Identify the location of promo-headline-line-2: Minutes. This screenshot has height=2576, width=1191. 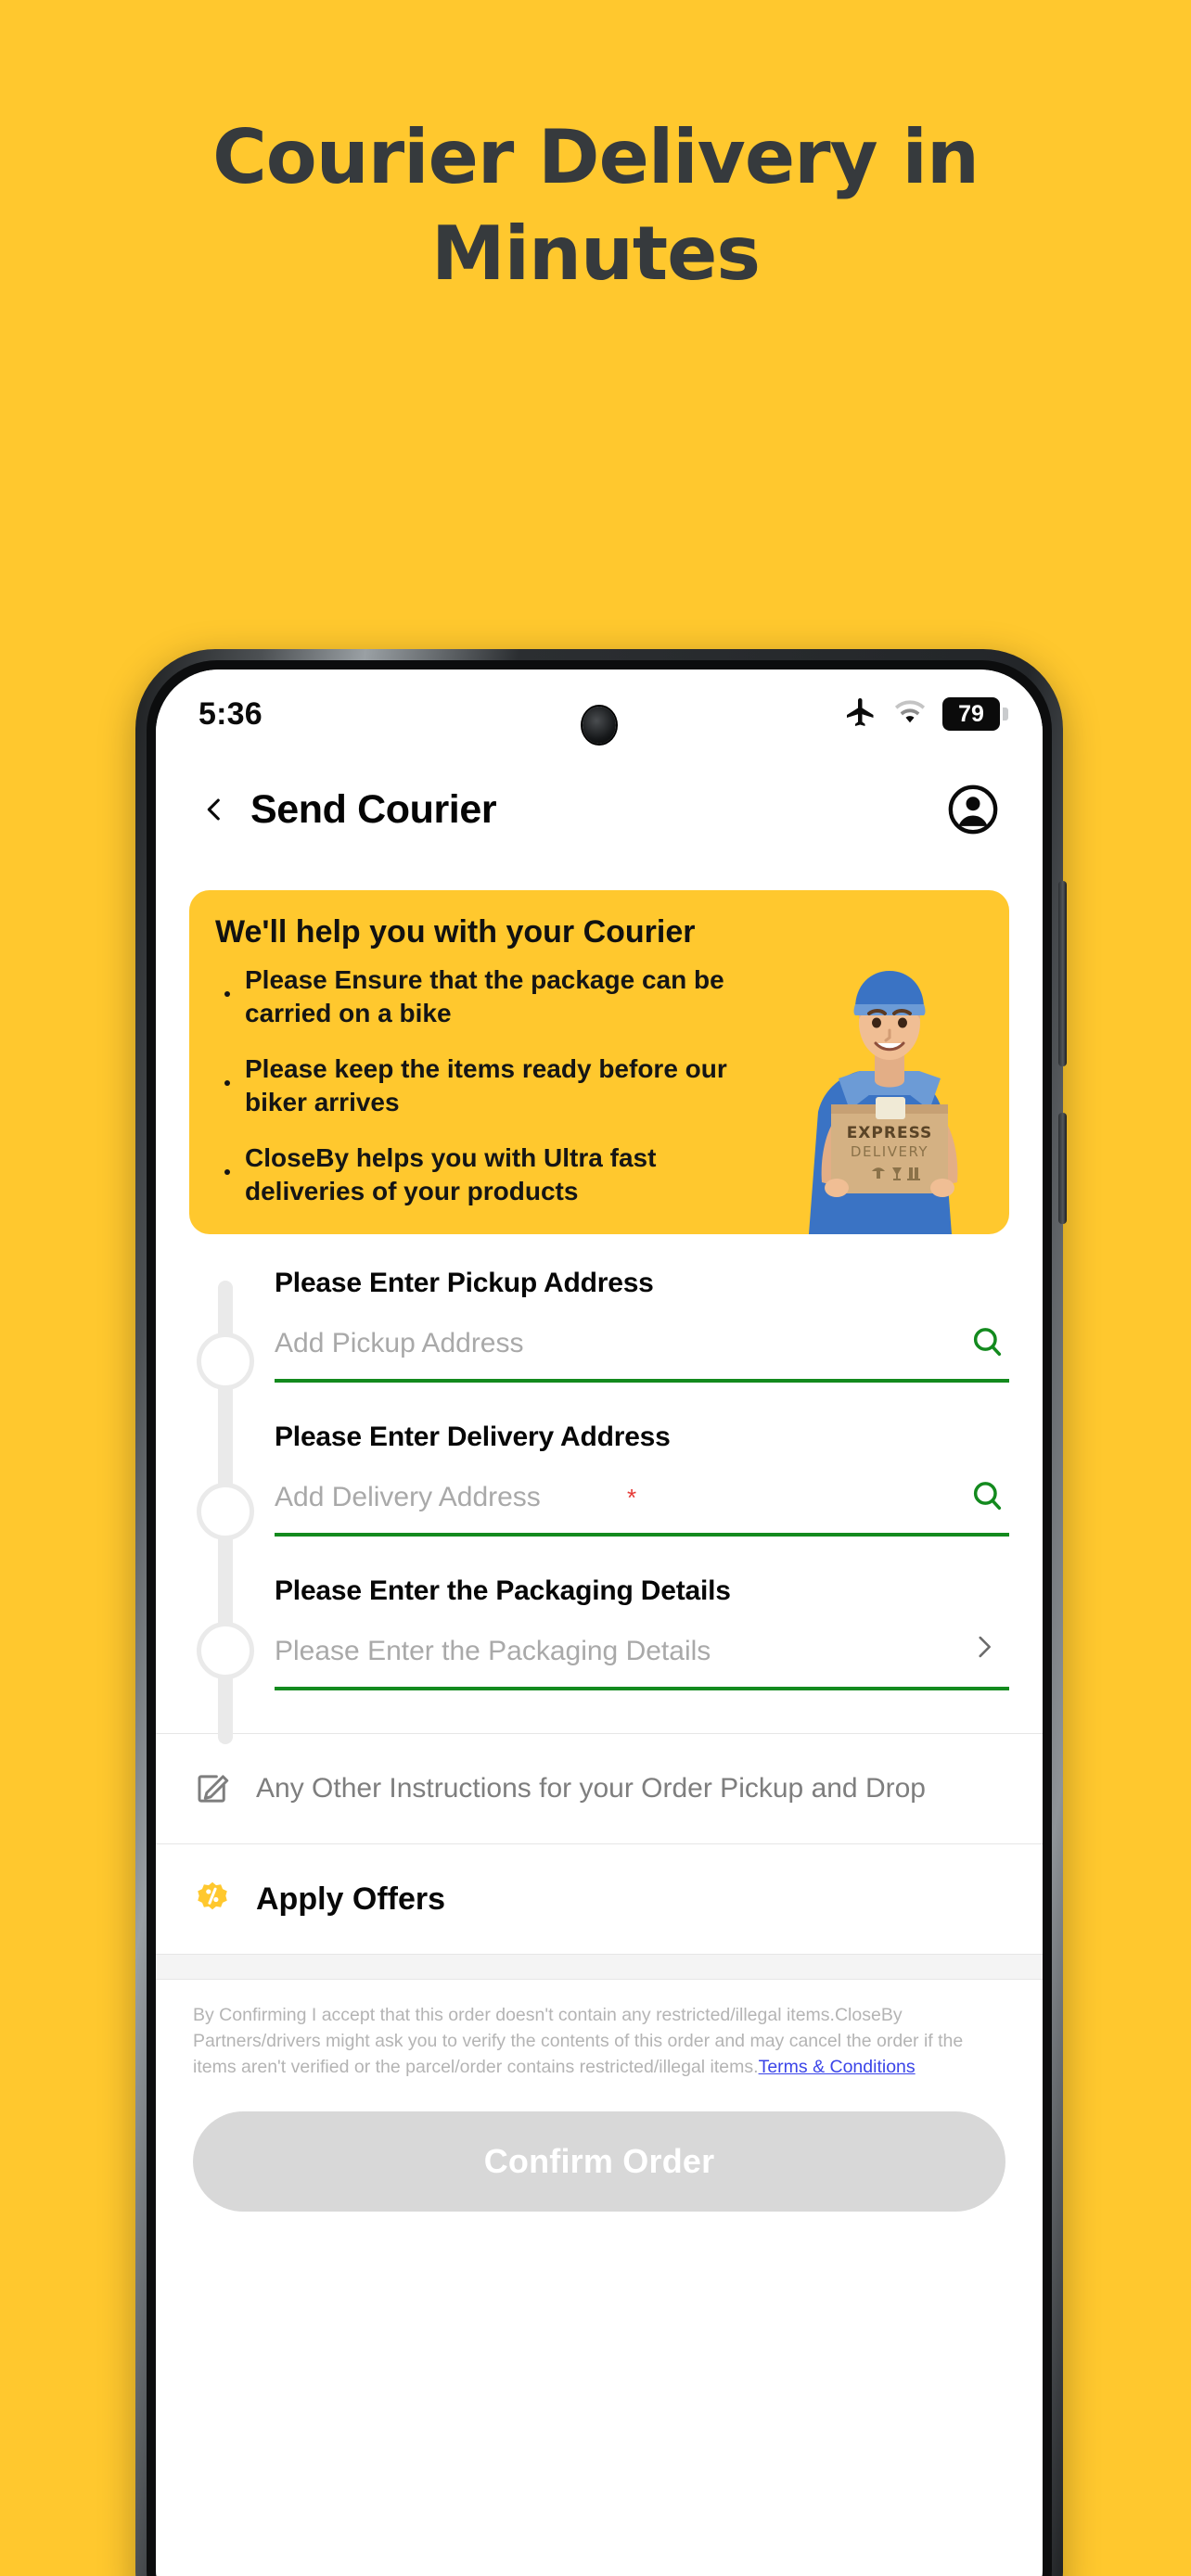
(595, 254).